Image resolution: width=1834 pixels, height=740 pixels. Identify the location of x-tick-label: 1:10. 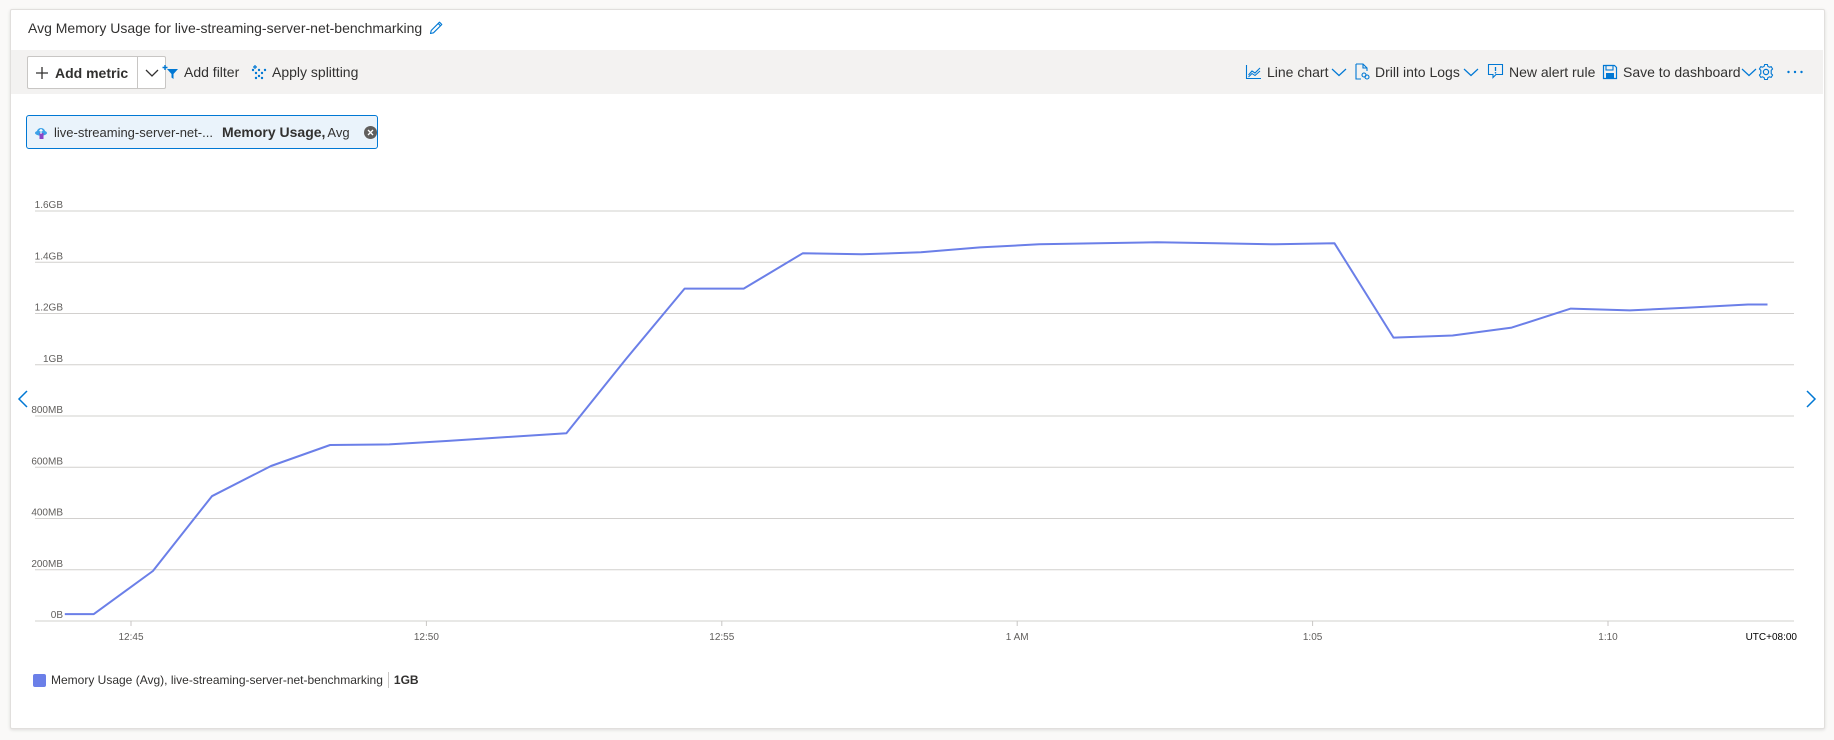
(1608, 637).